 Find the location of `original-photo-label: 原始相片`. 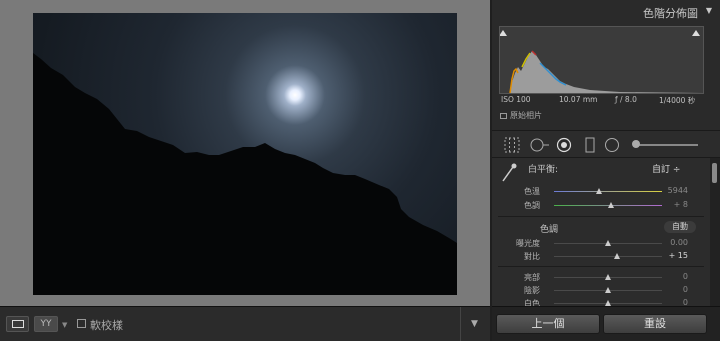

original-photo-label: 原始相片 is located at coordinates (526, 115).